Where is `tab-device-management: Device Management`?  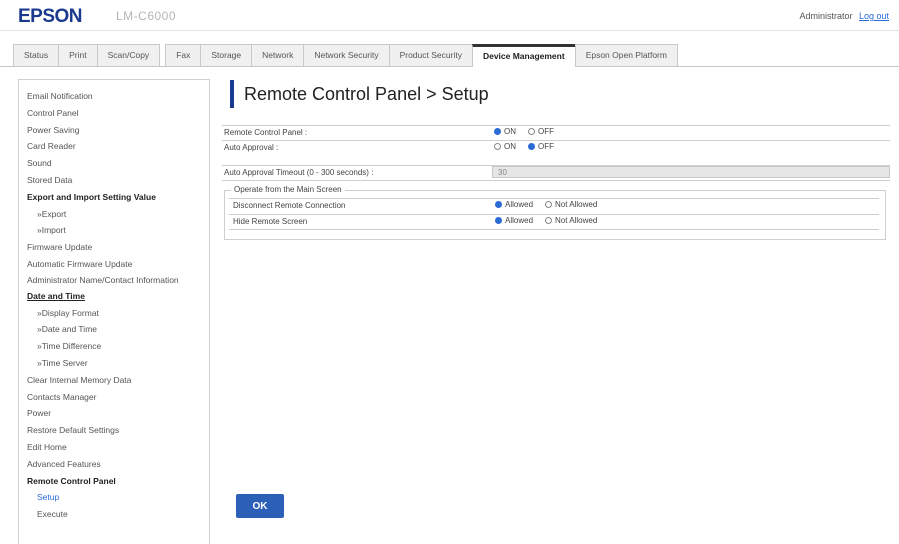
tab-device-management: Device Management is located at coordinates (523, 55).